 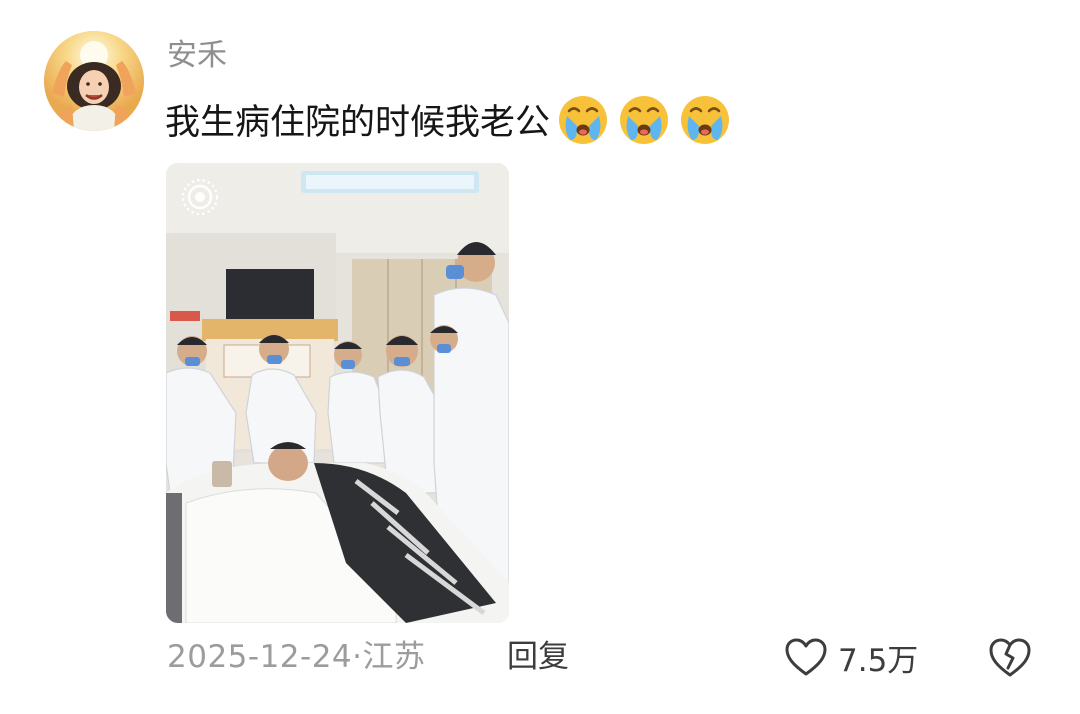 What do you see at coordinates (538, 657) in the screenshot?
I see `reply-button: 回复` at bounding box center [538, 657].